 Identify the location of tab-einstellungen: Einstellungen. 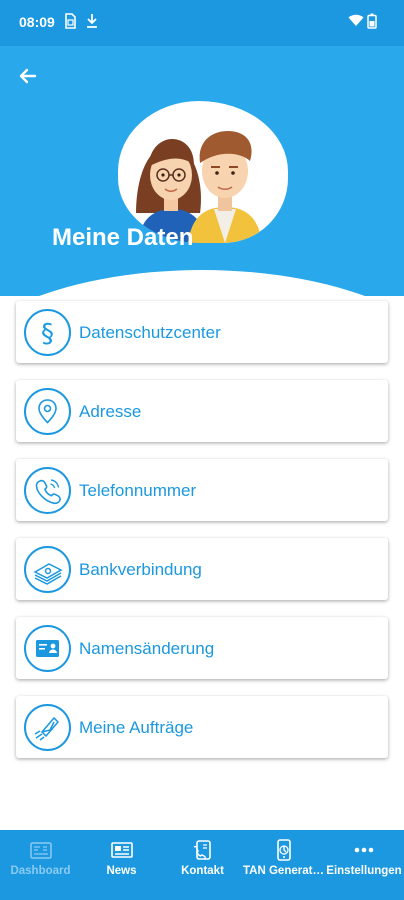
(364, 857).